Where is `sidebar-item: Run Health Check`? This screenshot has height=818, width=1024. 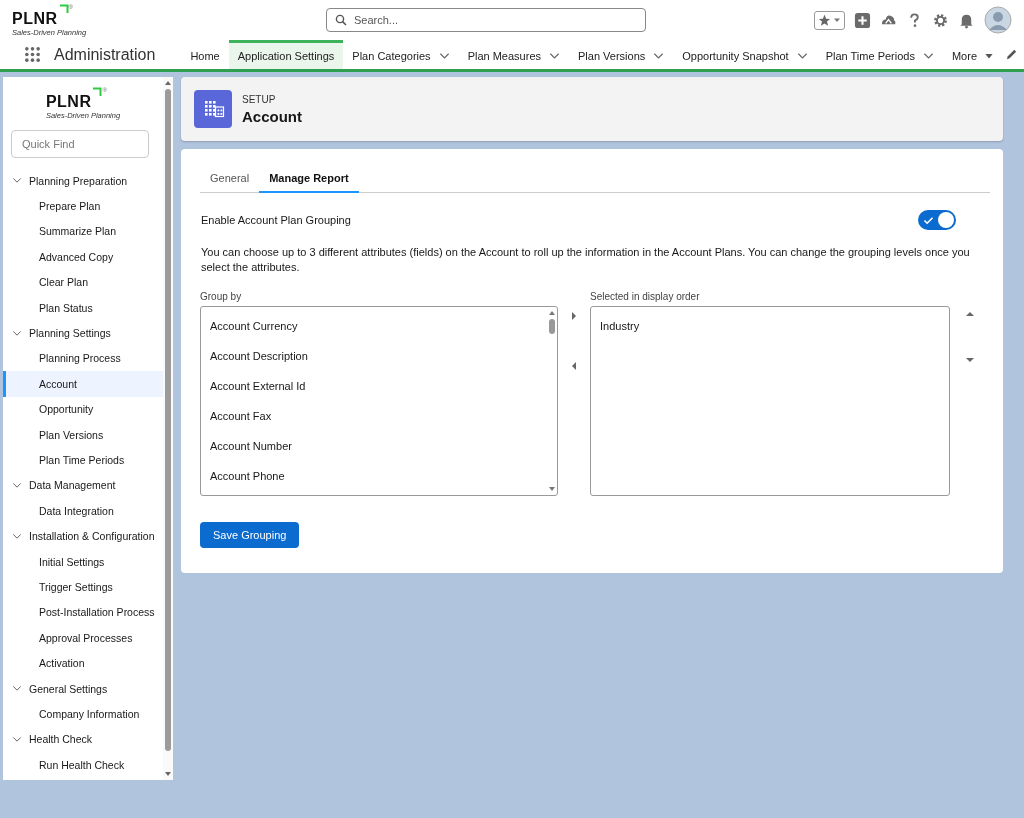 sidebar-item: Run Health Check is located at coordinates (83, 765).